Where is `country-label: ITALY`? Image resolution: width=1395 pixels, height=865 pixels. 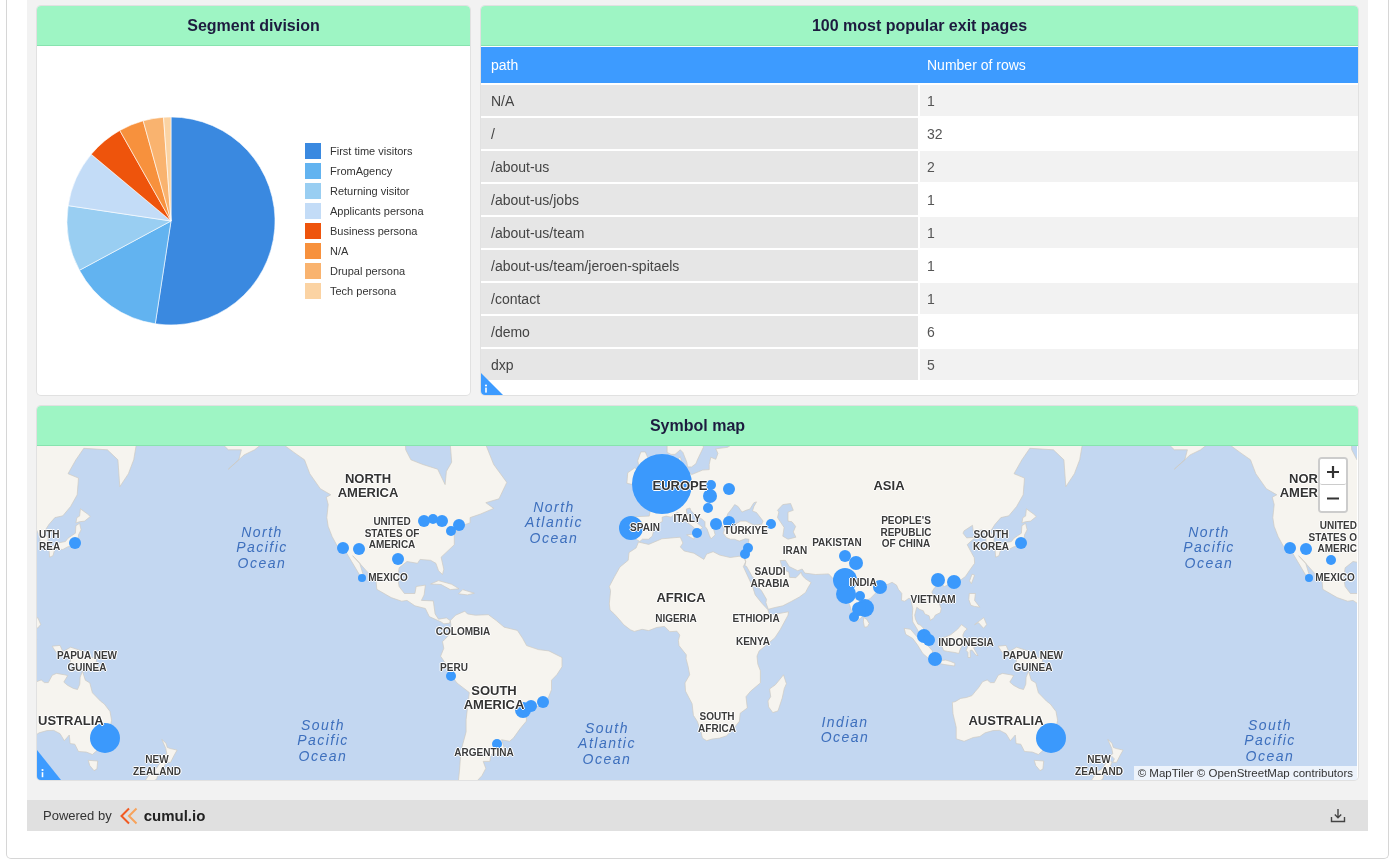
country-label: ITALY is located at coordinates (687, 519).